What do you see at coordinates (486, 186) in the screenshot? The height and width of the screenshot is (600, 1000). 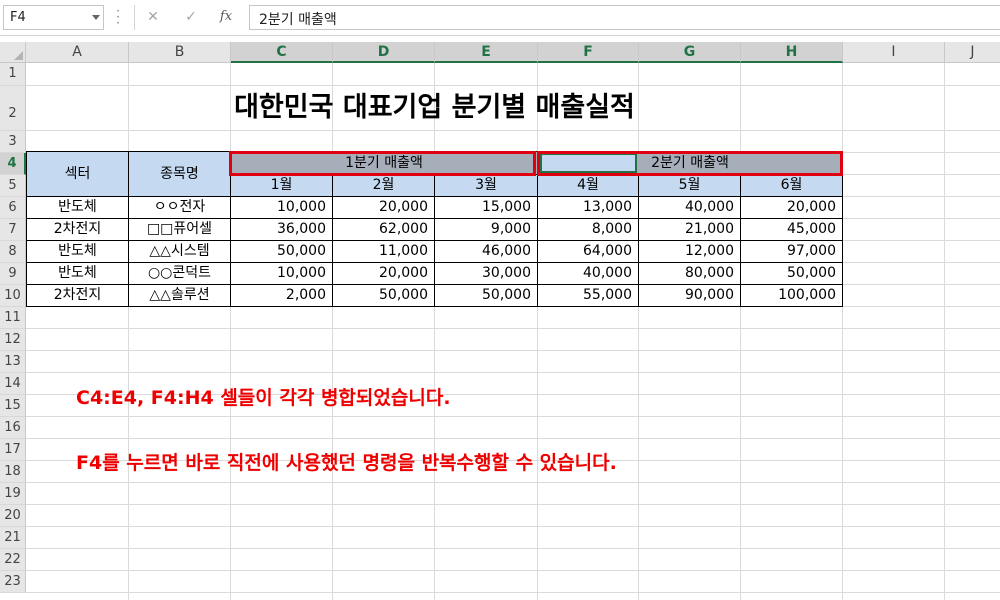 I see `header-month-3: 3월` at bounding box center [486, 186].